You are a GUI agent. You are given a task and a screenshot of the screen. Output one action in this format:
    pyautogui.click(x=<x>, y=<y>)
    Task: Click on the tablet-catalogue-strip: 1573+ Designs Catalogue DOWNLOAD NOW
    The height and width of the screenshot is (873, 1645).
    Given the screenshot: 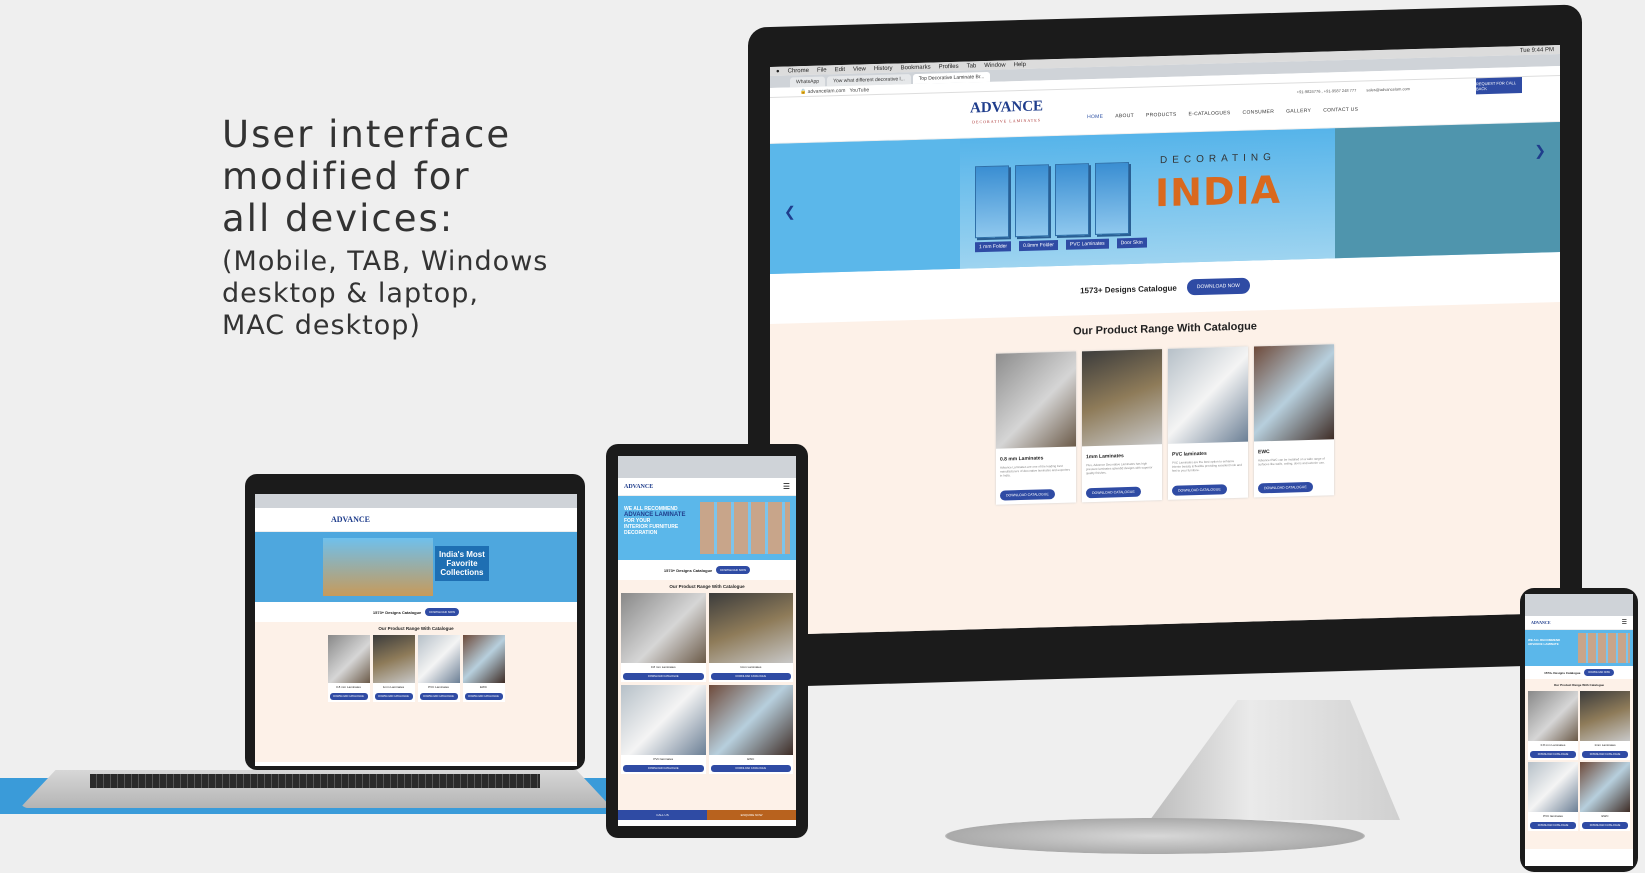 What is the action you would take?
    pyautogui.click(x=707, y=570)
    